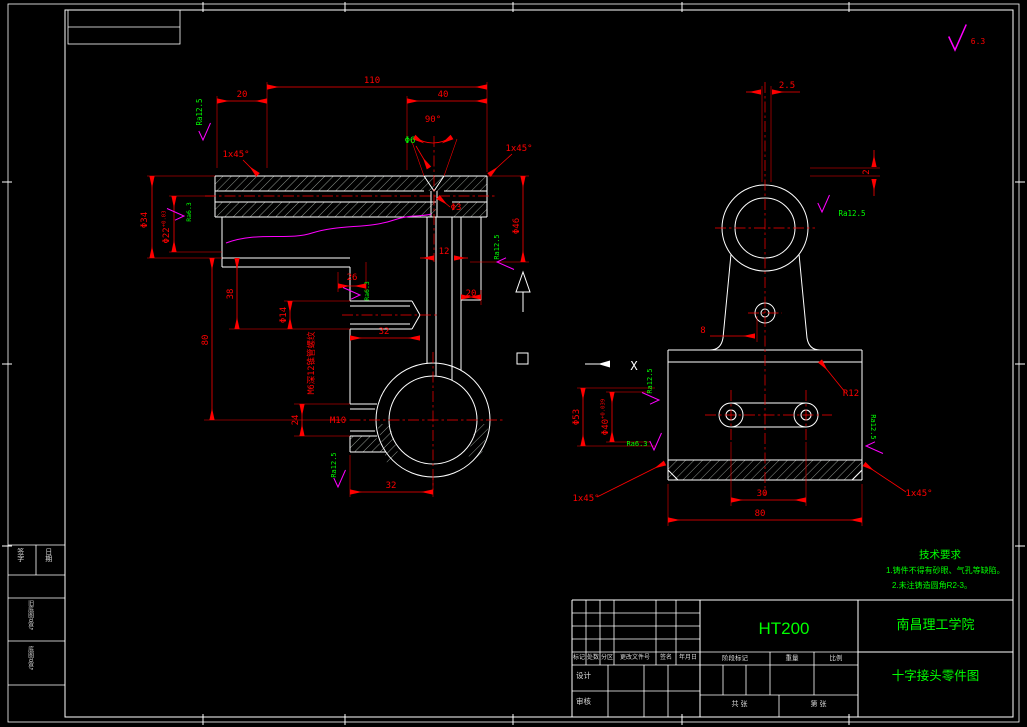  Describe the element at coordinates (145, 220) in the screenshot. I see `dimension-label: Φ34` at that location.